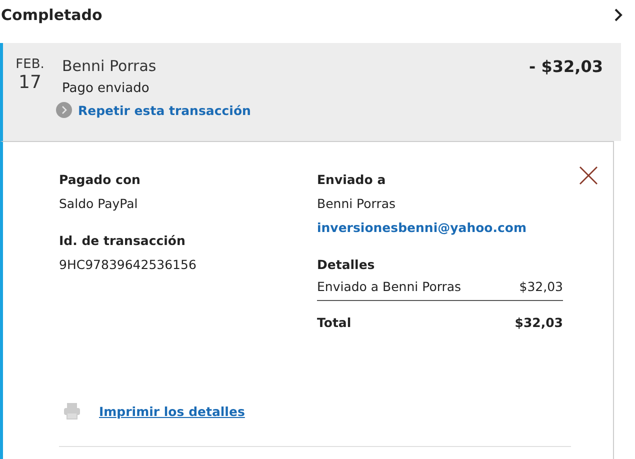 This screenshot has width=635, height=459. Describe the element at coordinates (566, 67) in the screenshot. I see `transaction-amount: - $32,03` at that location.